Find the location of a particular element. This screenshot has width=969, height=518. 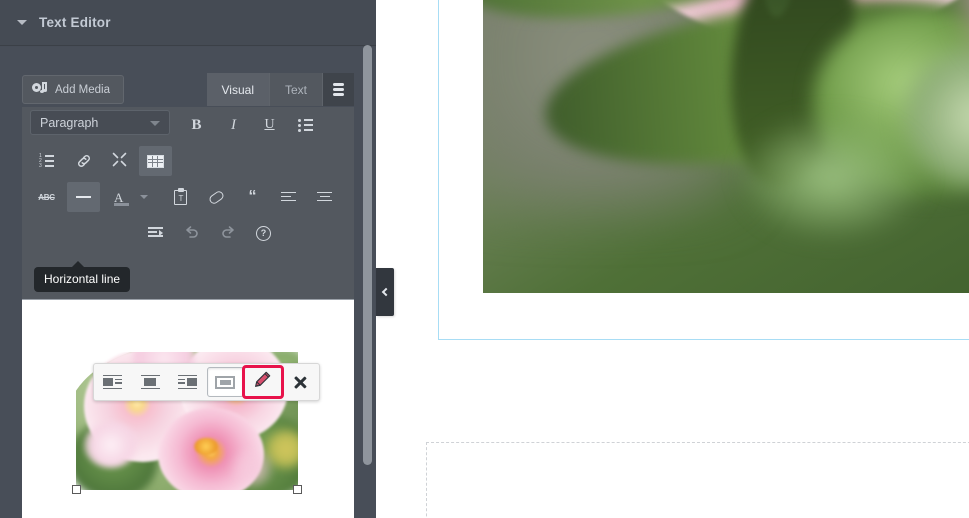

insert-link-button is located at coordinates (83, 161).